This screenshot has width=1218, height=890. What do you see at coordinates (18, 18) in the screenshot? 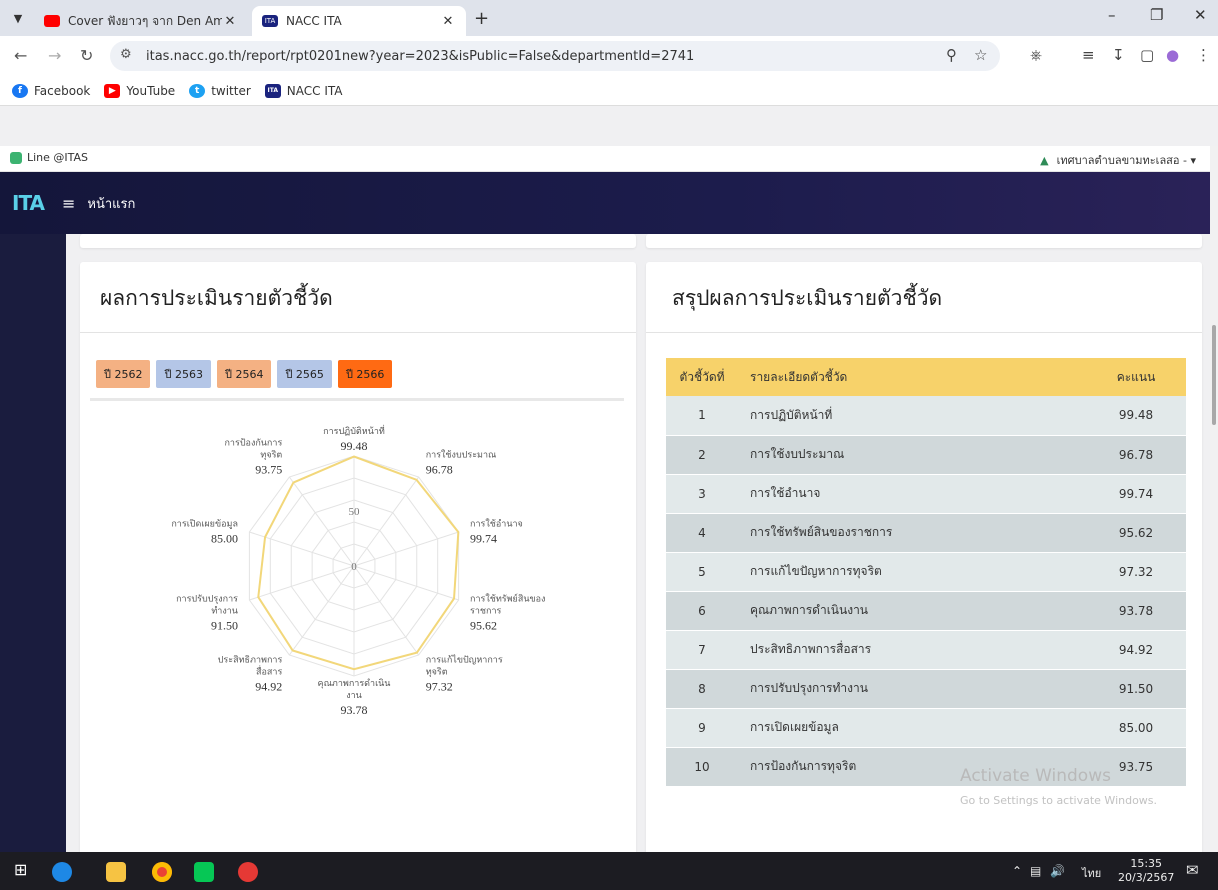
I see `tab-search-chevron-icon: ▼` at bounding box center [18, 18].